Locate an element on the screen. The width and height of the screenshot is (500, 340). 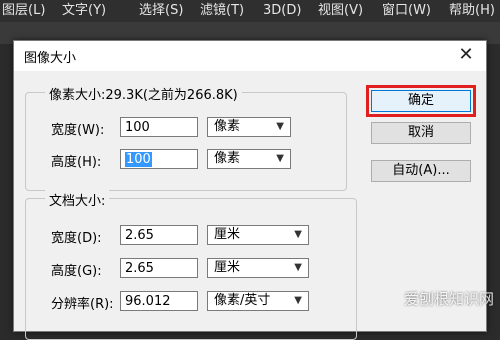
resolution-label: 分辨率(R): is located at coordinates (82, 304).